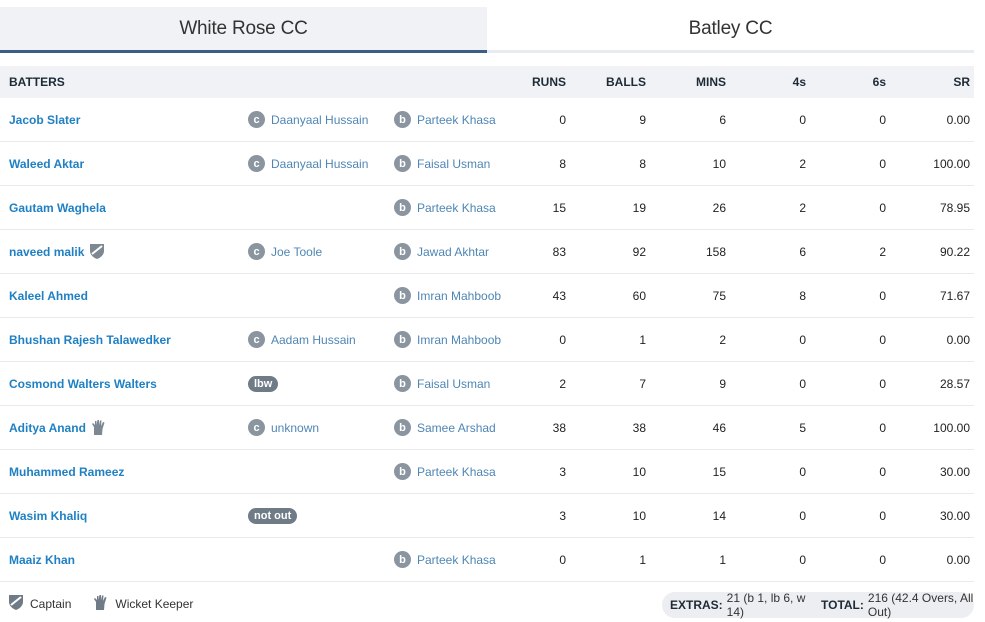 This screenshot has width=985, height=622. I want to click on fielder-link: unknown, so click(295, 428).